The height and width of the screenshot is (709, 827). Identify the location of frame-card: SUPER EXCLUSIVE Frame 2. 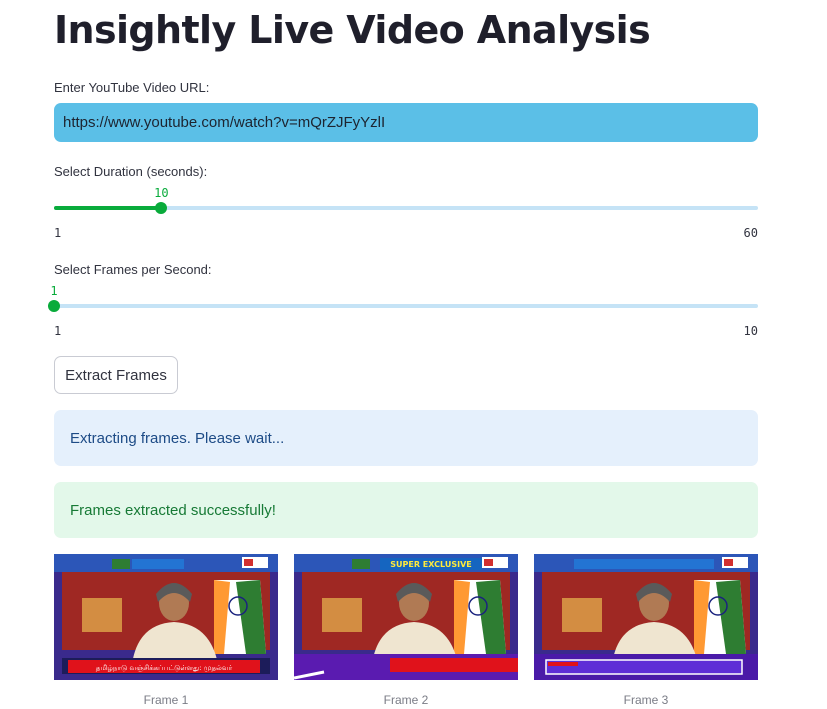
(406, 630).